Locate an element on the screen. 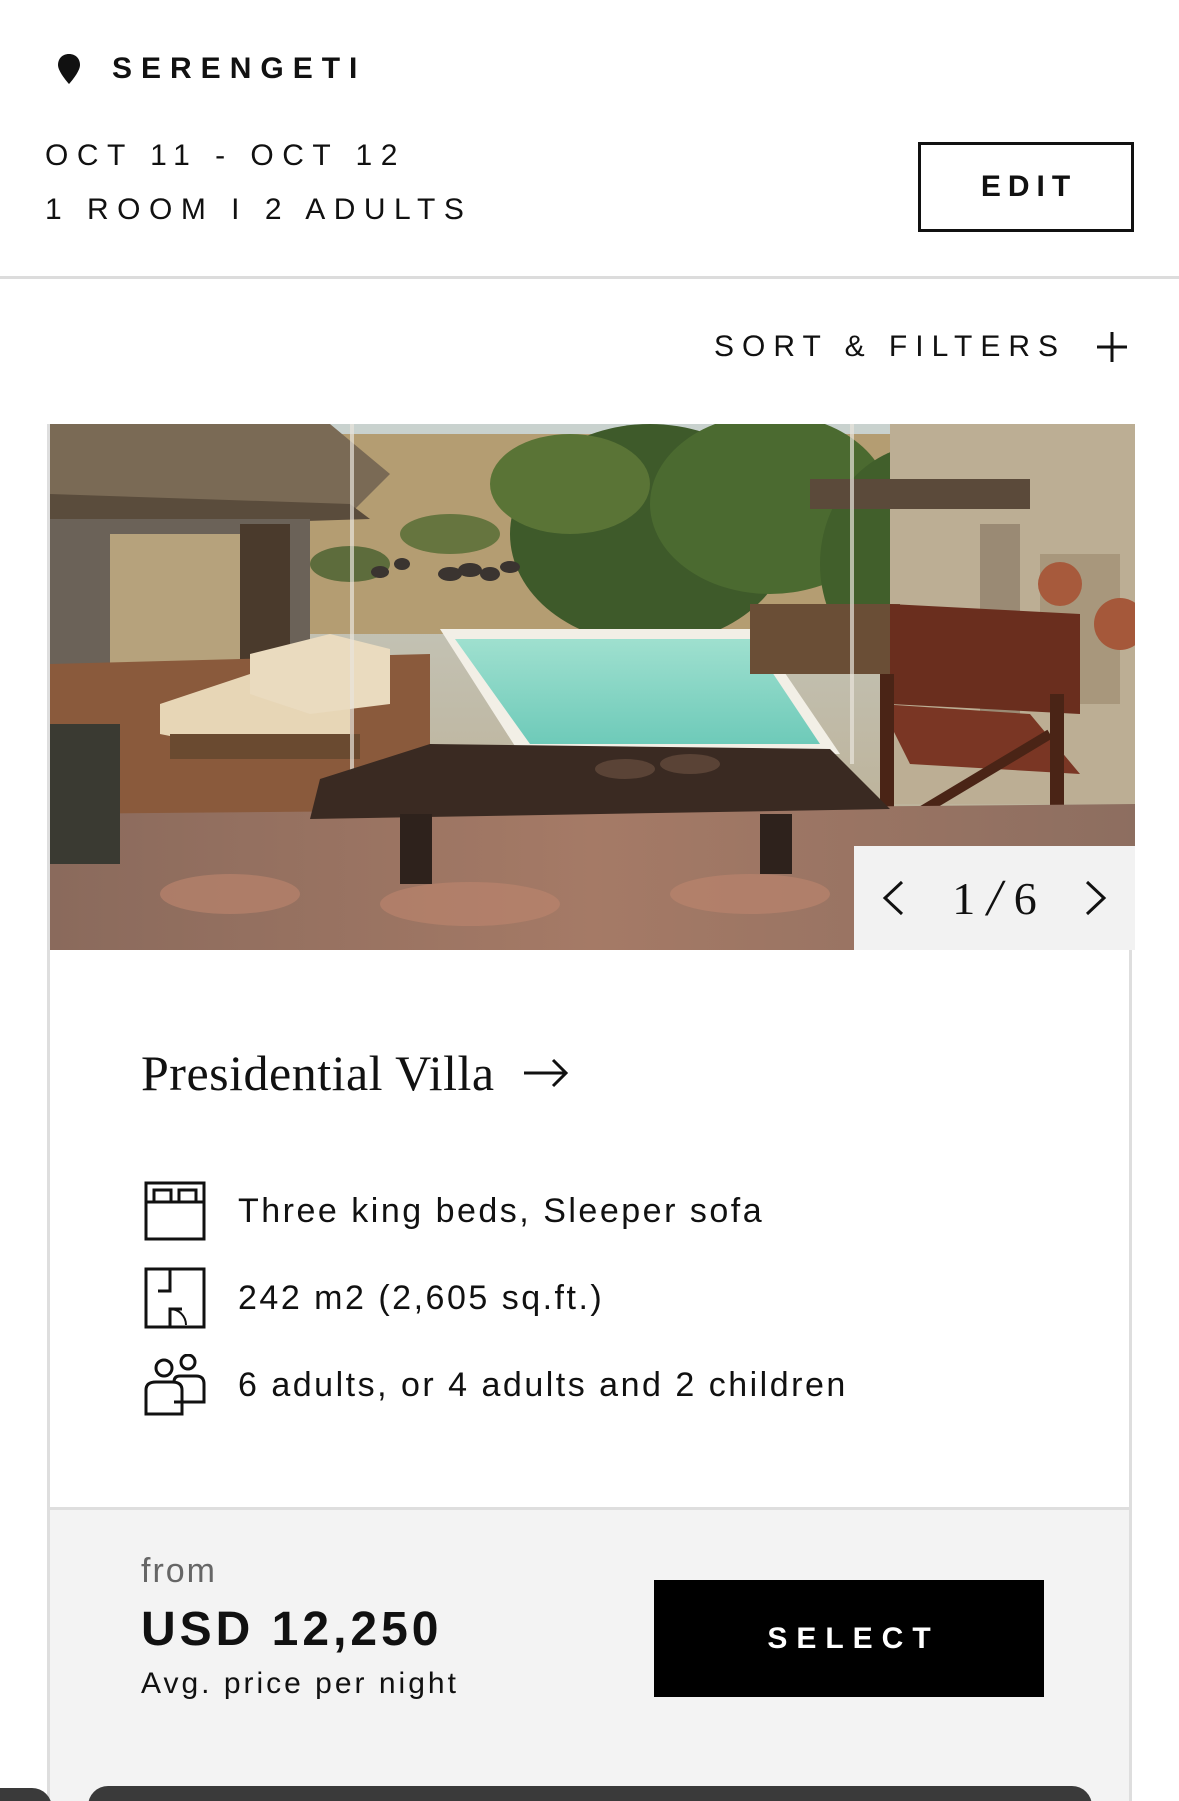 The image size is (1179, 1801). feature-beds-text: Three king beds, Sleeper sofa is located at coordinates (501, 1210).